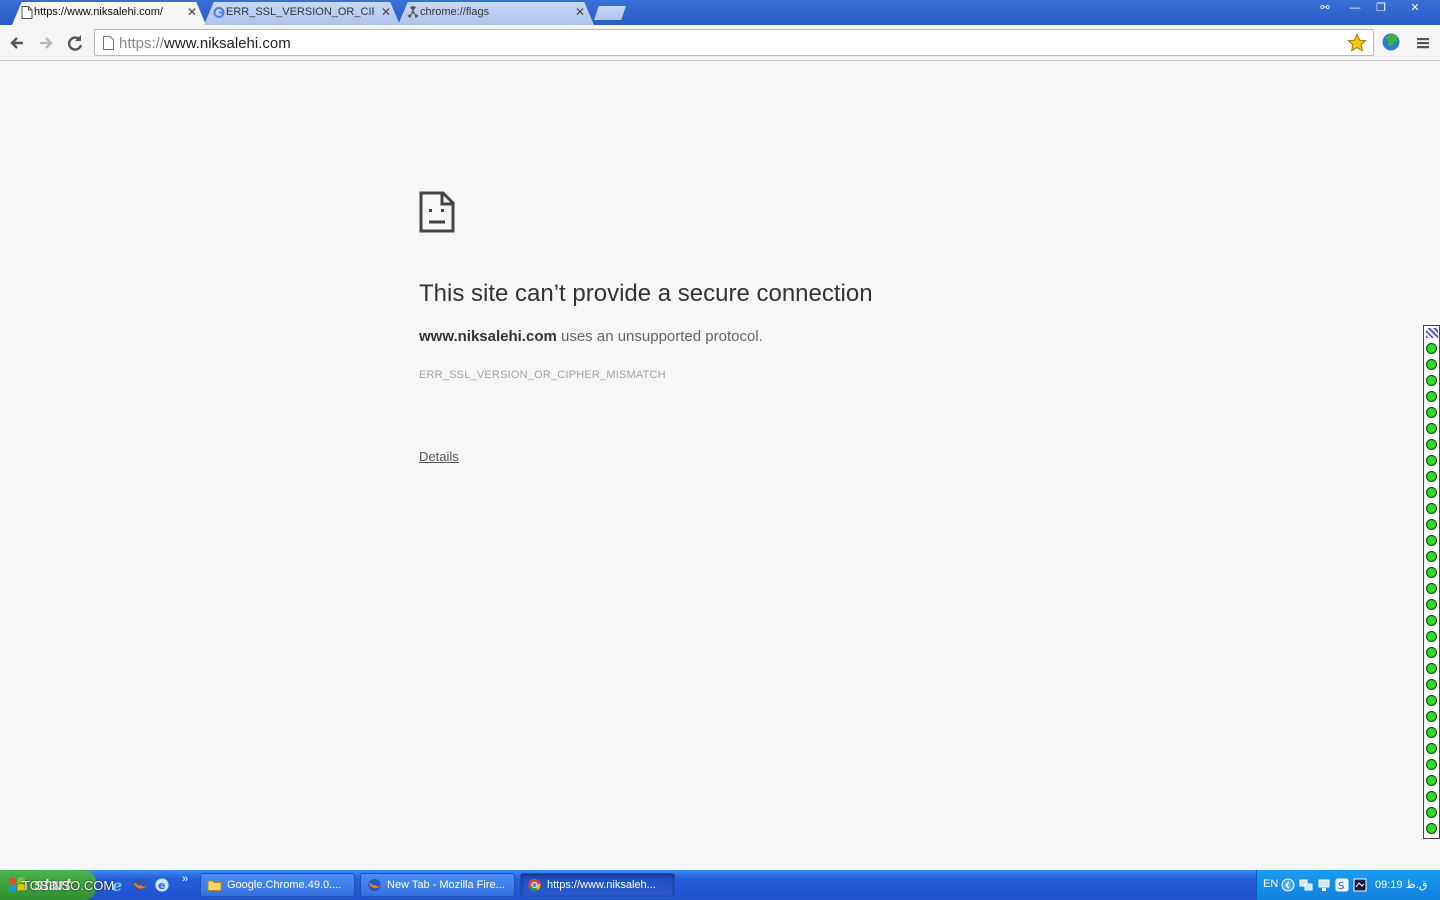  What do you see at coordinates (413, 12) in the screenshot?
I see `radiation-icon` at bounding box center [413, 12].